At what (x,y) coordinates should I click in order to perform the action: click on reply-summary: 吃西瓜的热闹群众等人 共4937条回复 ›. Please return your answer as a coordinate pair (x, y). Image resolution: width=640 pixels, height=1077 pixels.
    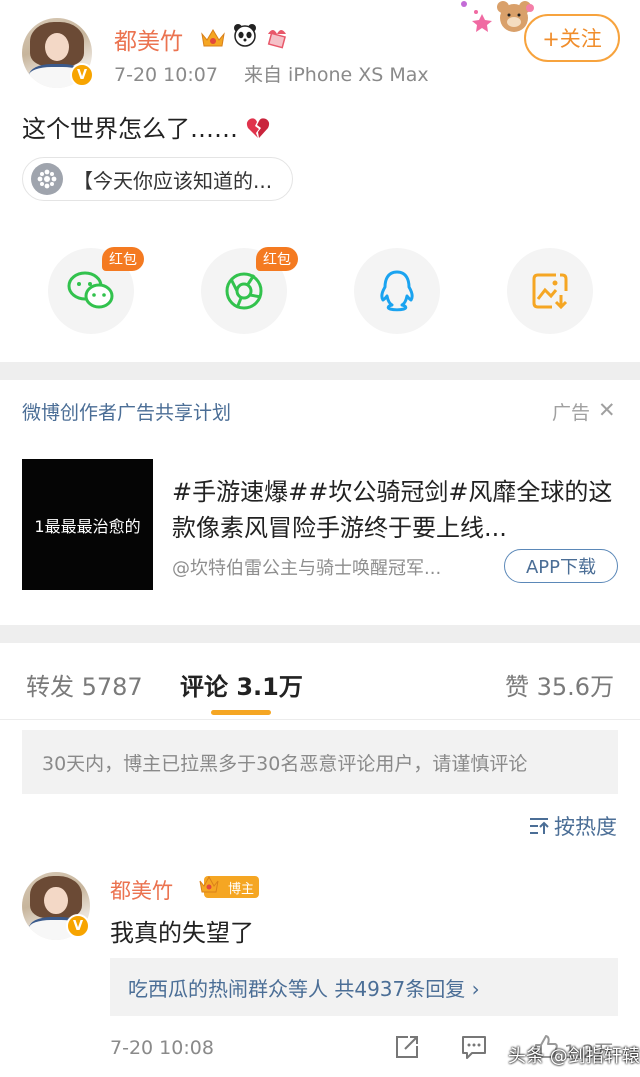
    Looking at the image, I should click on (364, 987).